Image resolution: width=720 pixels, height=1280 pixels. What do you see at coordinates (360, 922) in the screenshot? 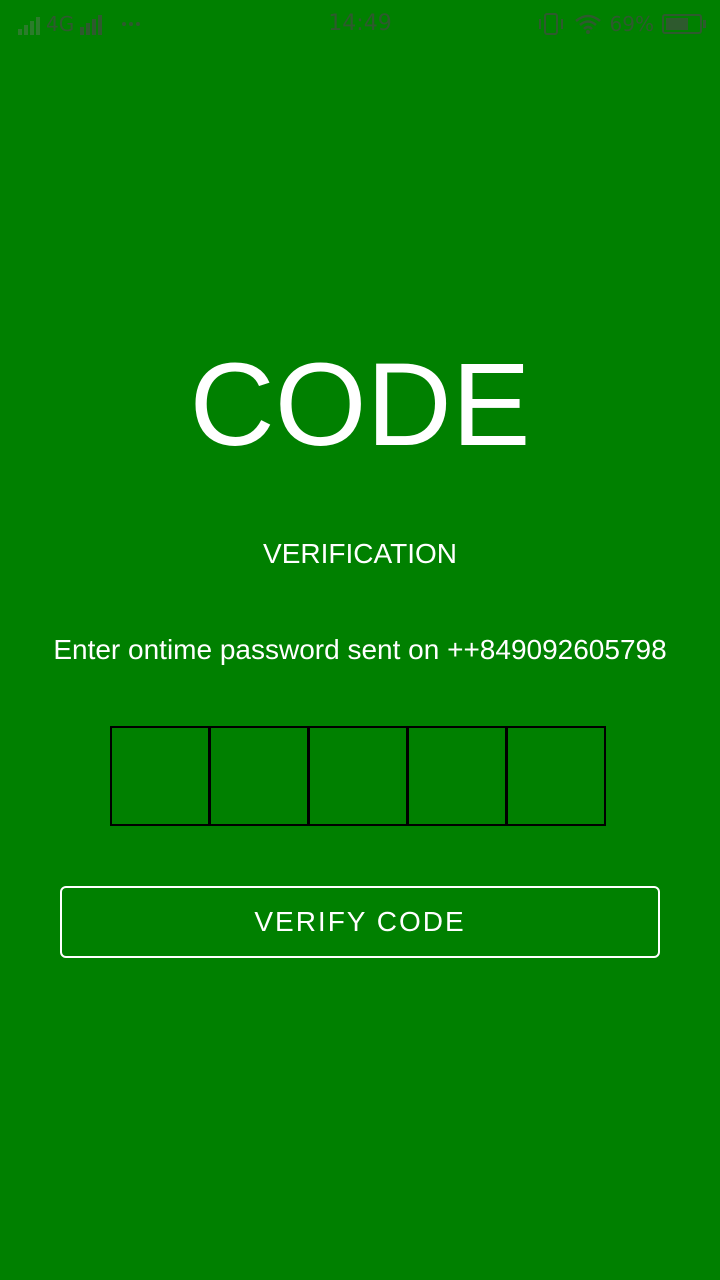
I see `verify-code-button: VERIFY CODE` at bounding box center [360, 922].